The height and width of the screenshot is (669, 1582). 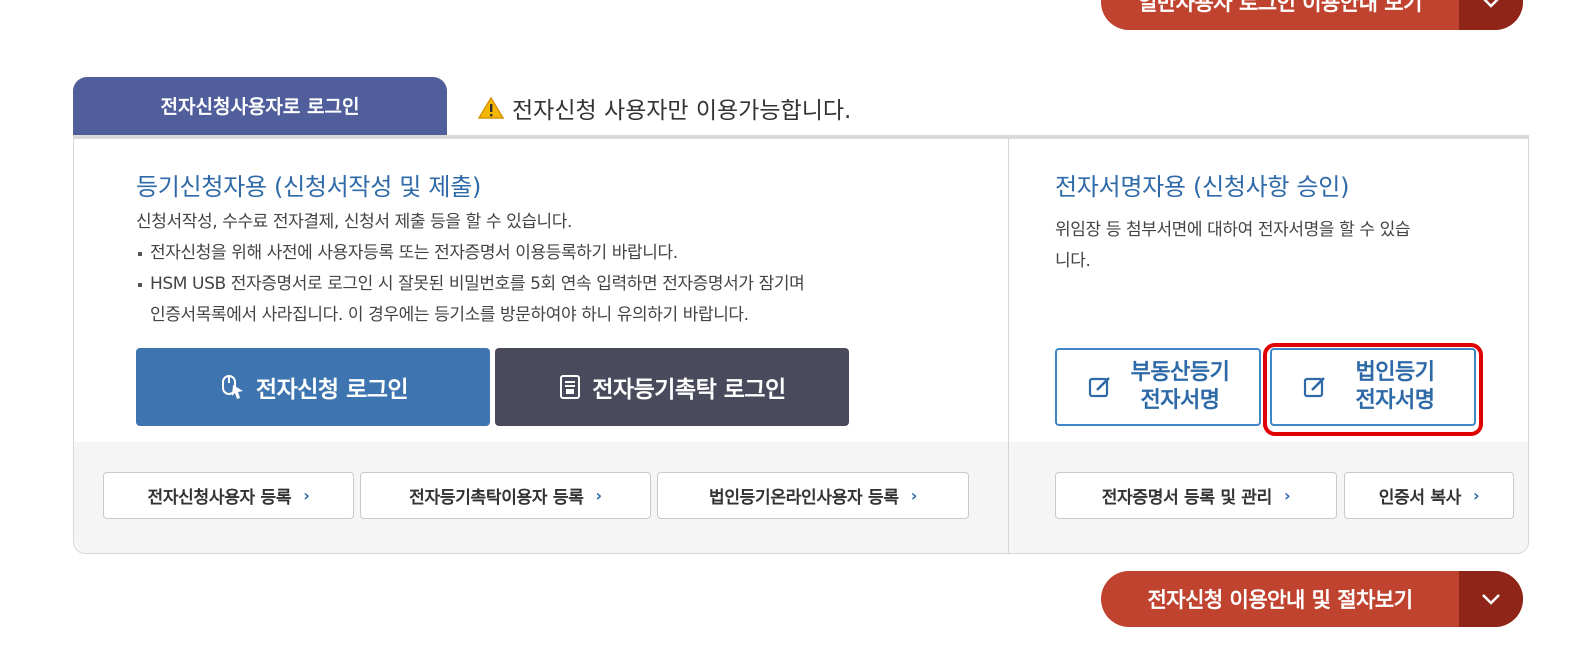 I want to click on signer-desc-line: 니다., so click(x=1073, y=261).